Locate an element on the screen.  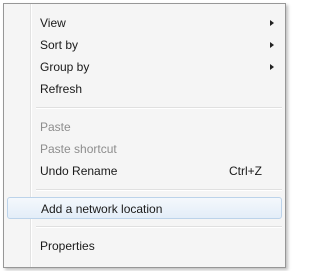
menu-item-paste-shortcut: Paste shortcut is located at coordinates (144, 149).